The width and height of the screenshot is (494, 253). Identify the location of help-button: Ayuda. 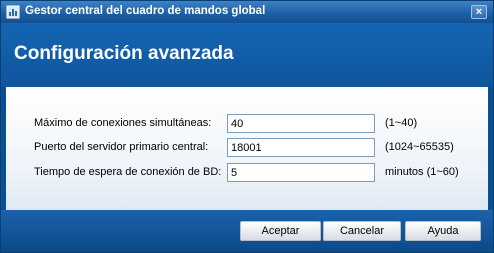
(443, 231).